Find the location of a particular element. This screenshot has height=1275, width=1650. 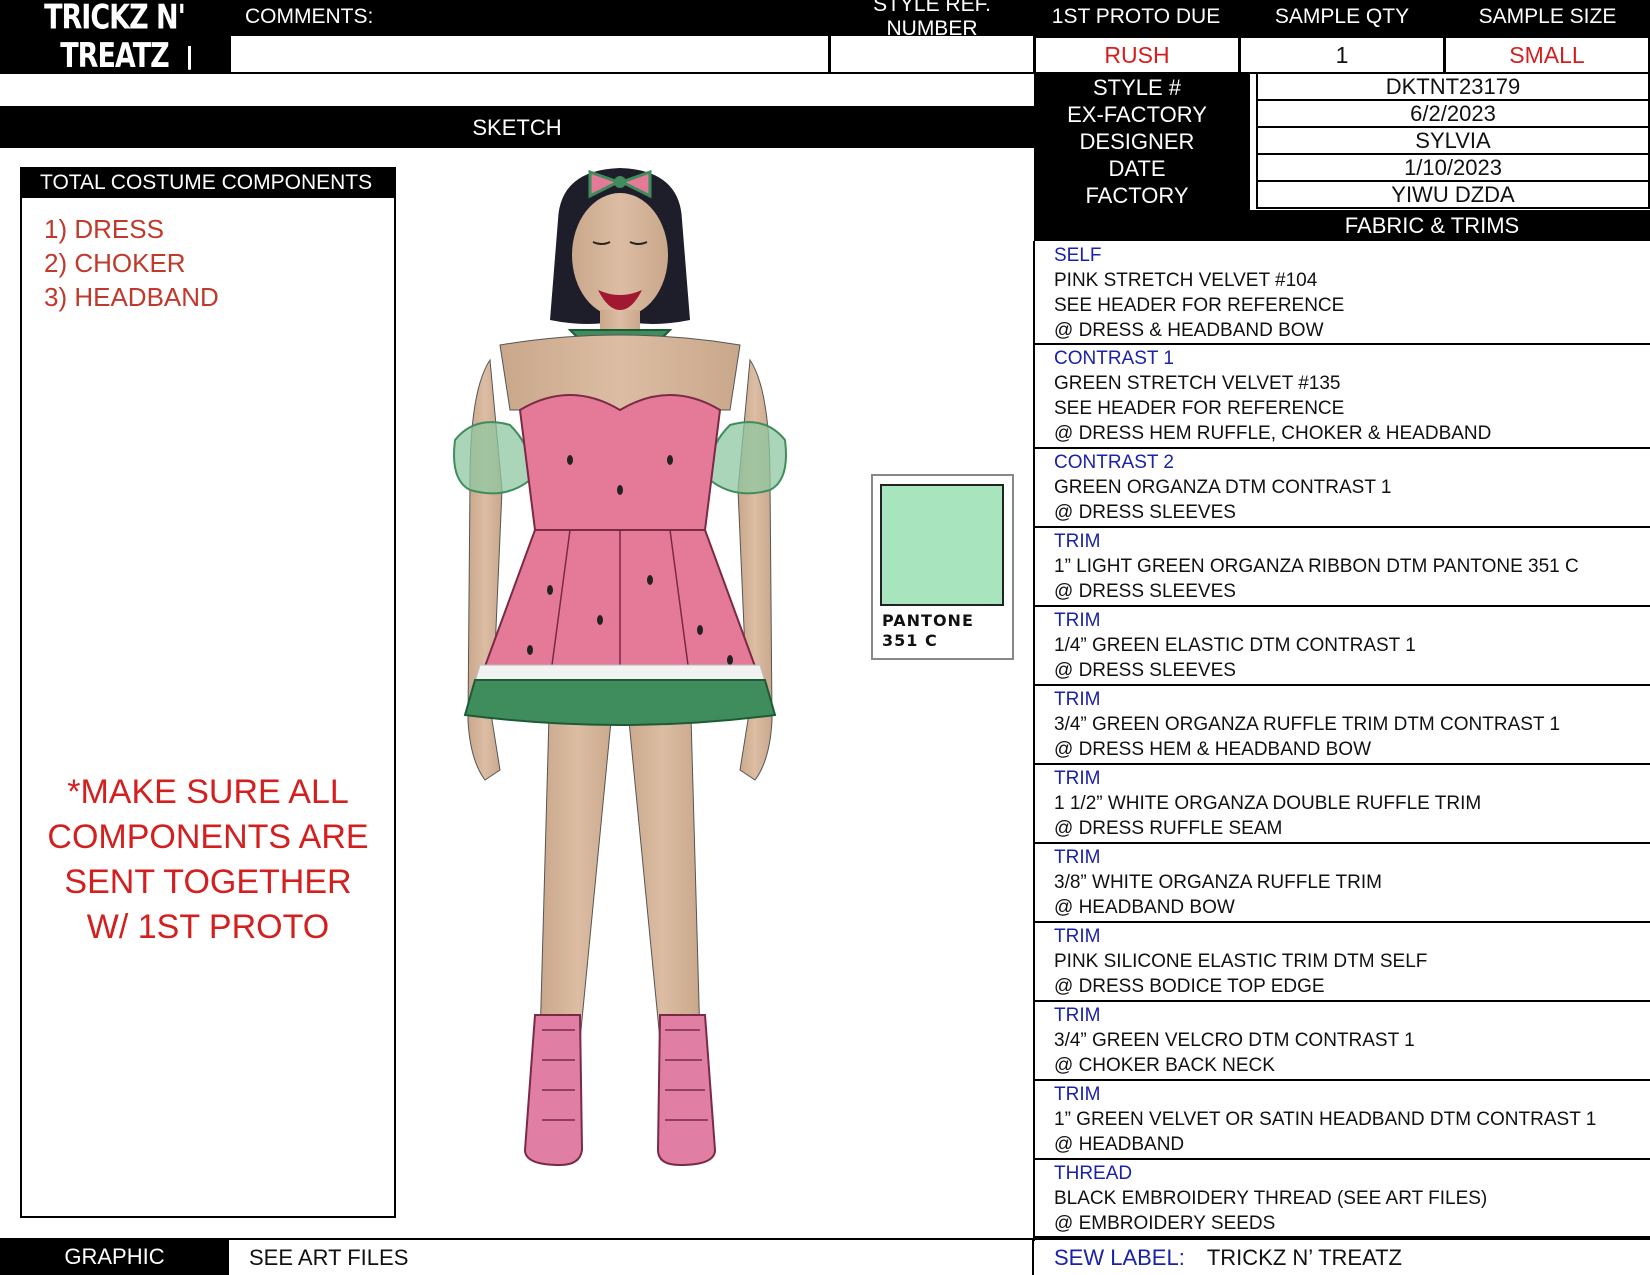

style-number-label: STYLE # is located at coordinates (1137, 87).